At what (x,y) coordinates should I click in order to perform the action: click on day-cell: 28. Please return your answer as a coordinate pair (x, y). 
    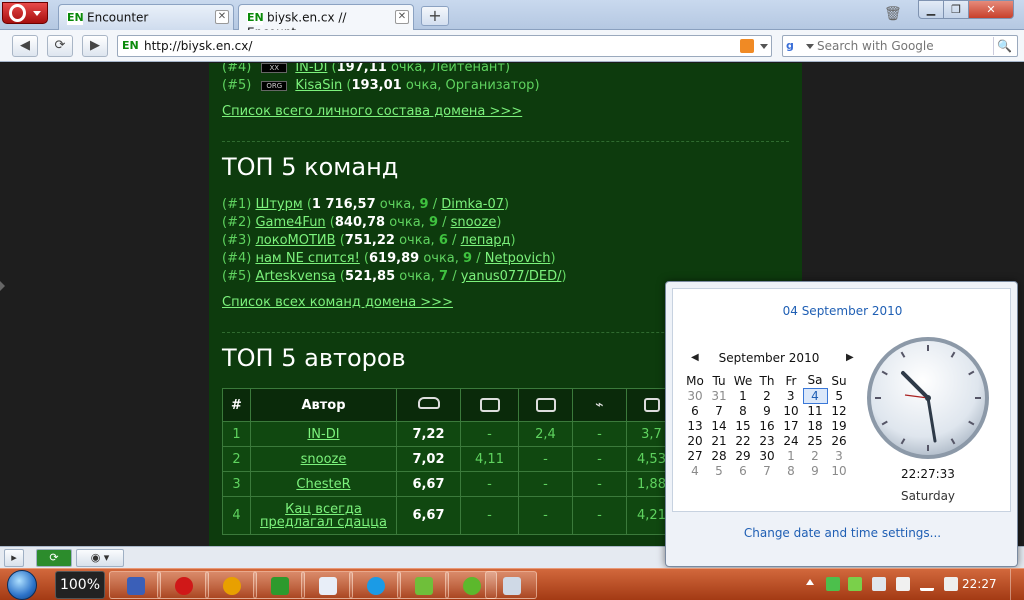
    Looking at the image, I should click on (719, 455).